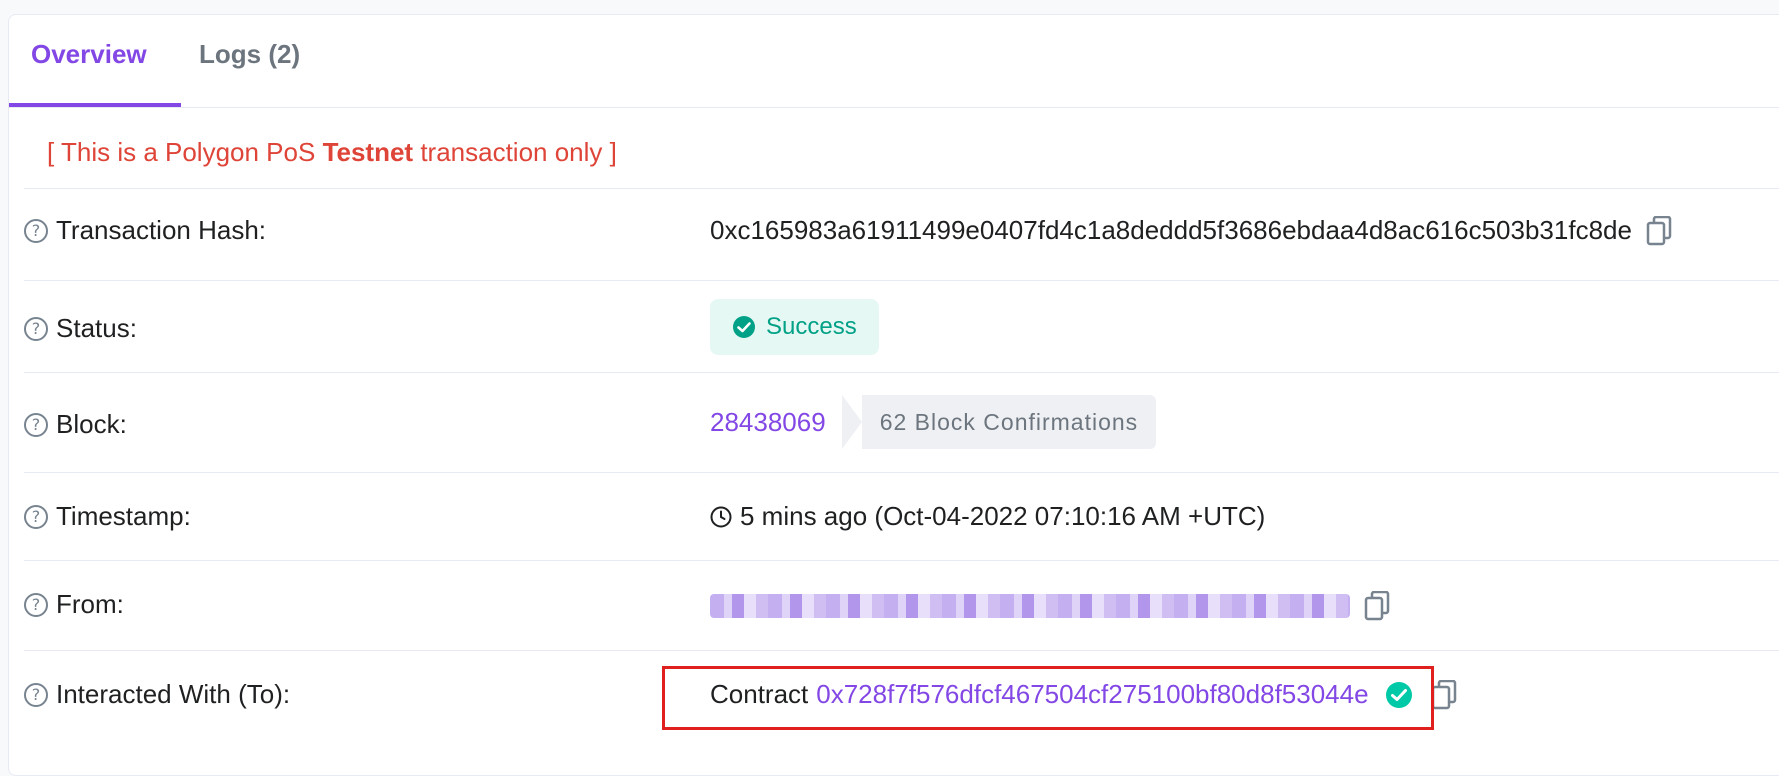 Image resolution: width=1779 pixels, height=776 pixels. I want to click on label-status: ? Status:, so click(80, 328).